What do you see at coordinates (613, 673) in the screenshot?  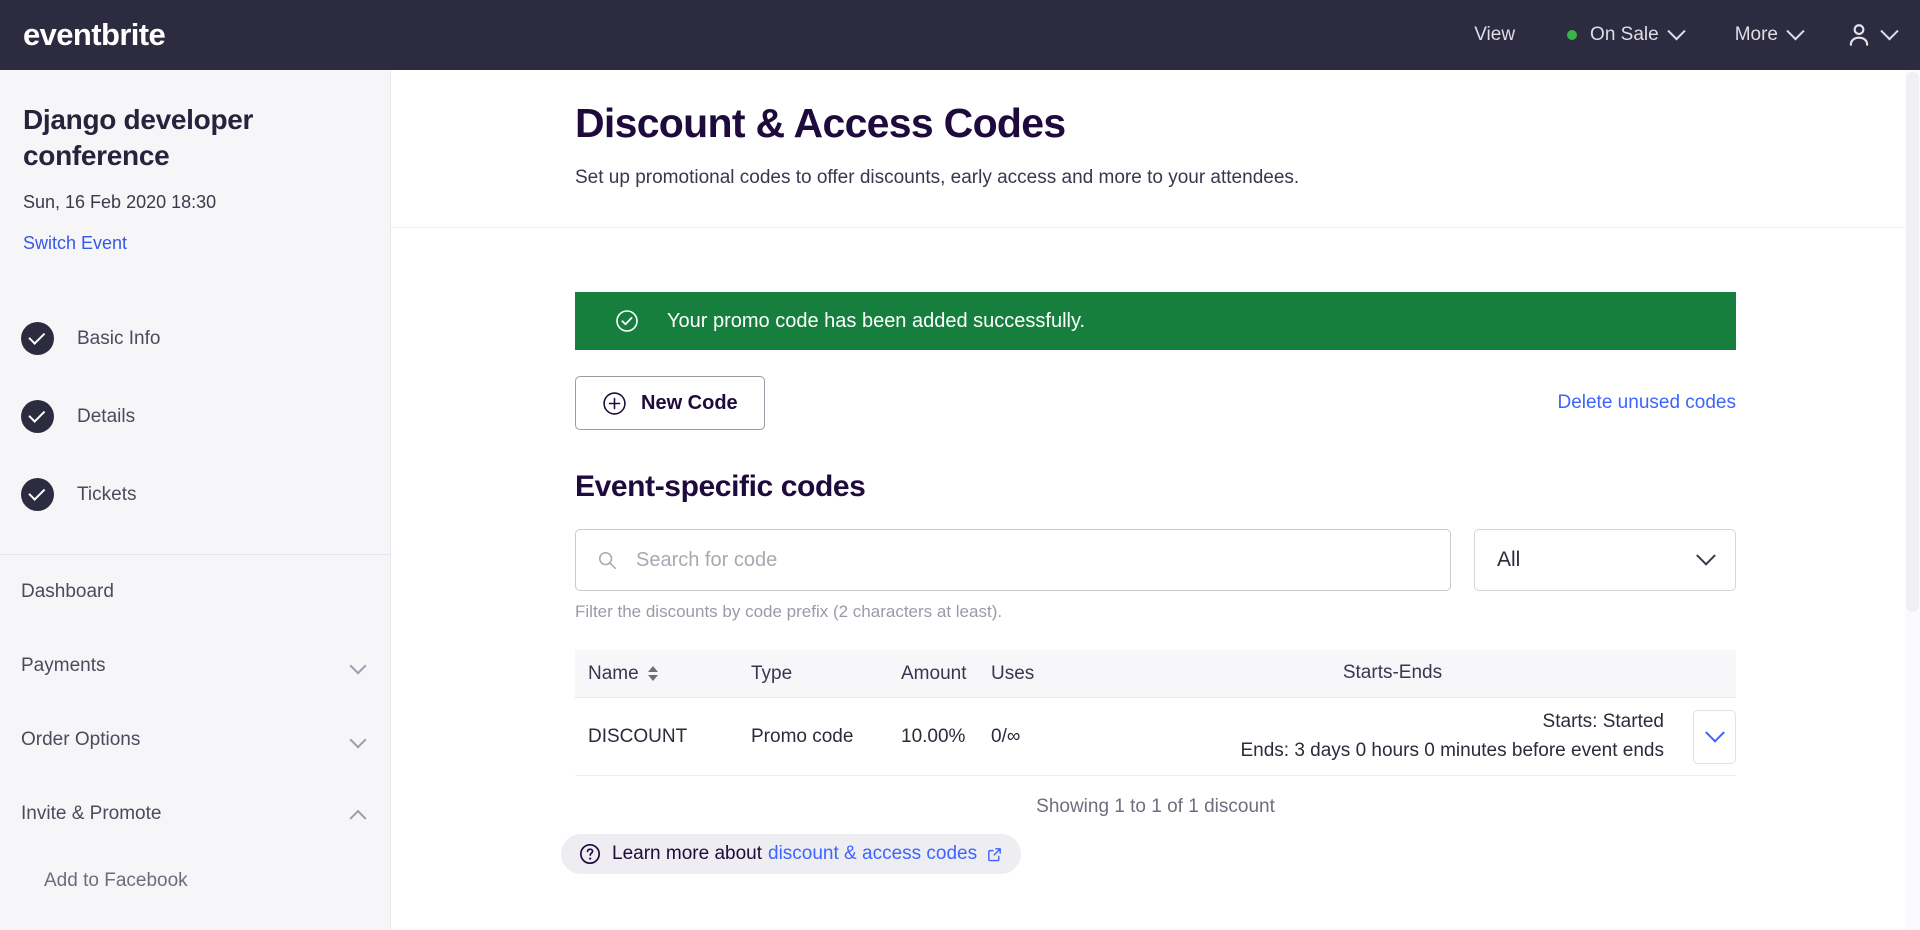 I see `column-header-name-label: Name` at bounding box center [613, 673].